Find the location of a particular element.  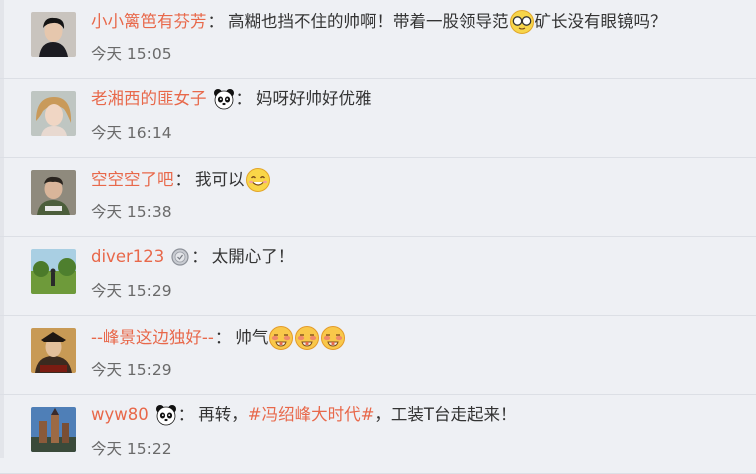

comment-text: 太開心了！ is located at coordinates (253, 256).